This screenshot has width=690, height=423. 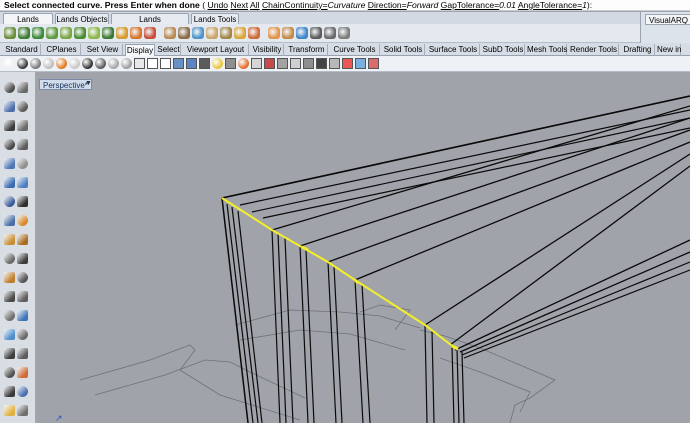 I want to click on extrude-icon, so click(x=9, y=182).